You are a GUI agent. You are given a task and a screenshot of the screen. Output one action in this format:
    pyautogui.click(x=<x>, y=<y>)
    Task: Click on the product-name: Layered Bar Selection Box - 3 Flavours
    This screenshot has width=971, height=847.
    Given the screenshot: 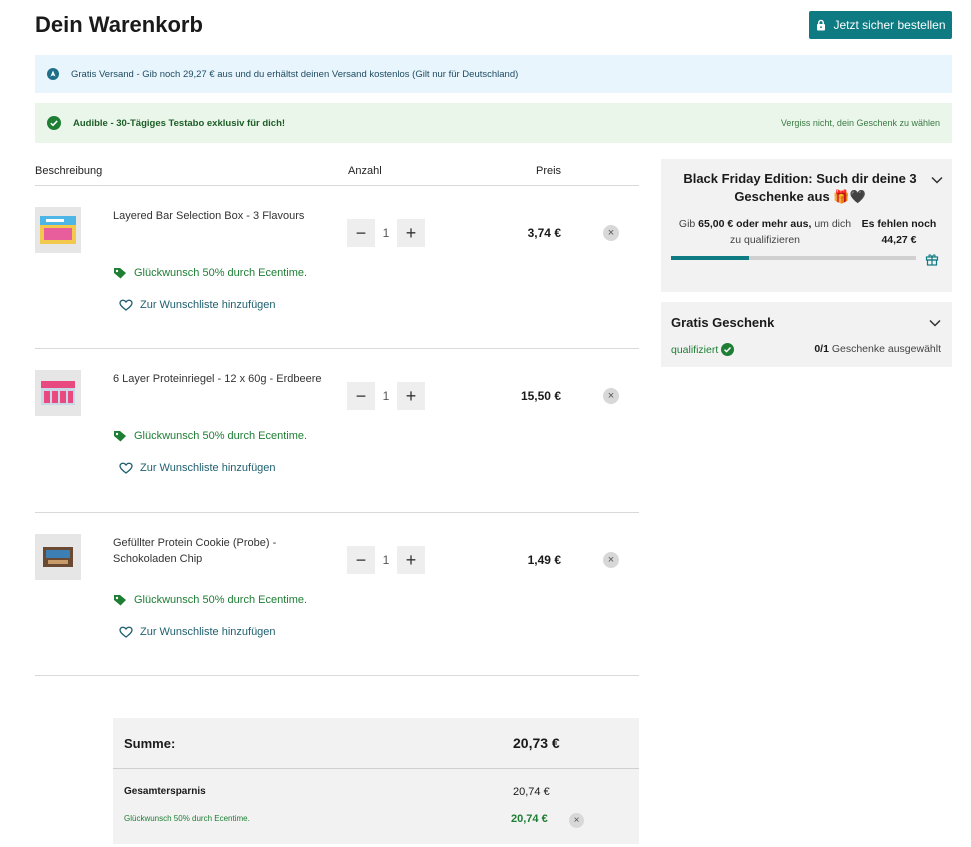 What is the action you would take?
    pyautogui.click(x=223, y=216)
    